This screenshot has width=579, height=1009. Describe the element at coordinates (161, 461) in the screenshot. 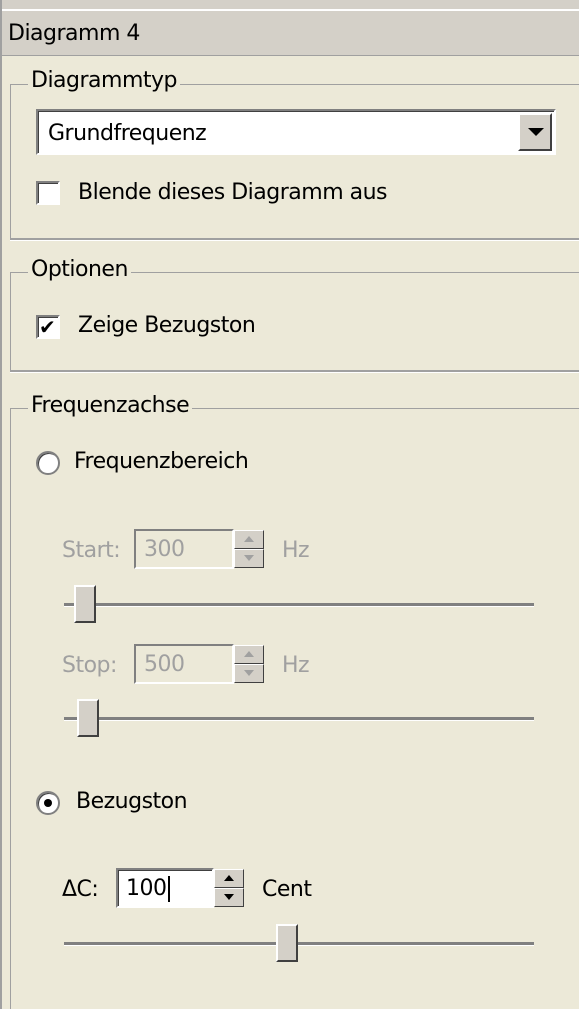

I see `frequency-range-label: Frequenzbereich` at that location.